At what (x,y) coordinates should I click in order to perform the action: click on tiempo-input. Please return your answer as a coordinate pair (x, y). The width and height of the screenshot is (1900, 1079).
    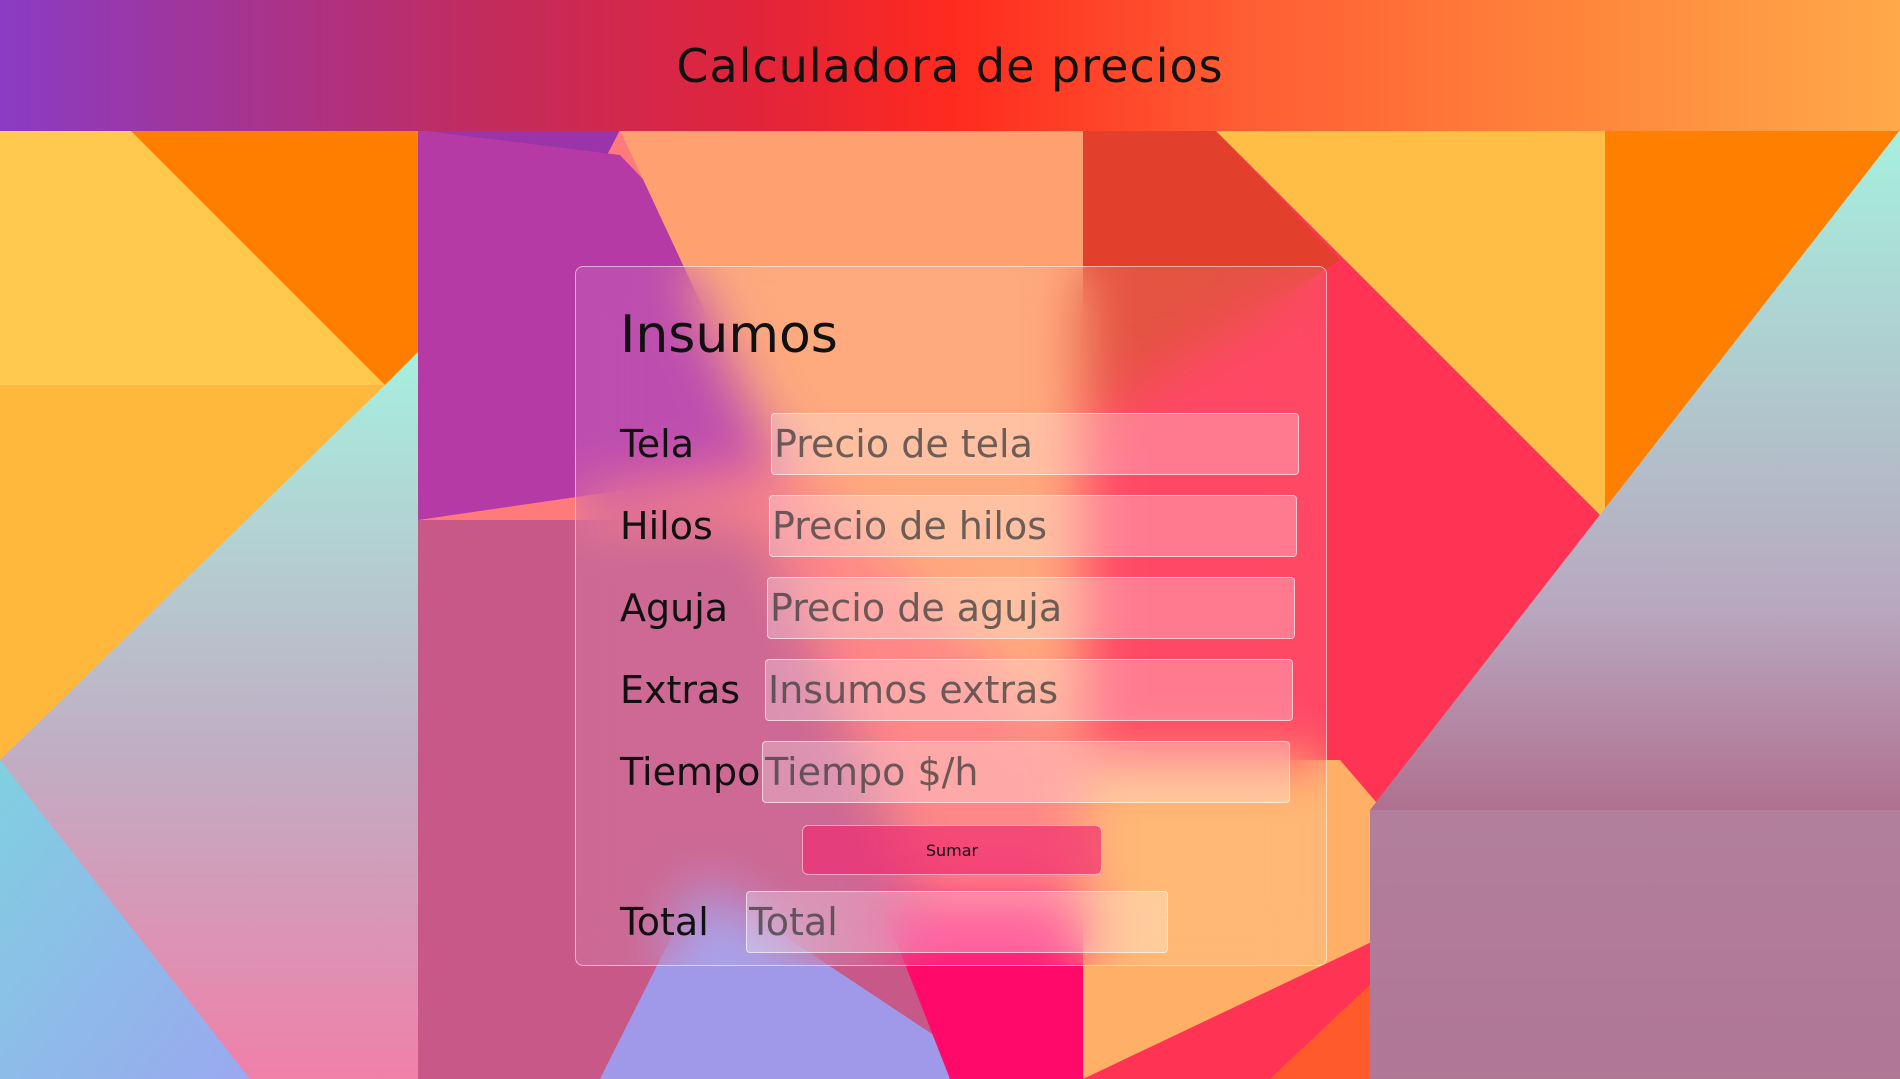
    Looking at the image, I should click on (1026, 772).